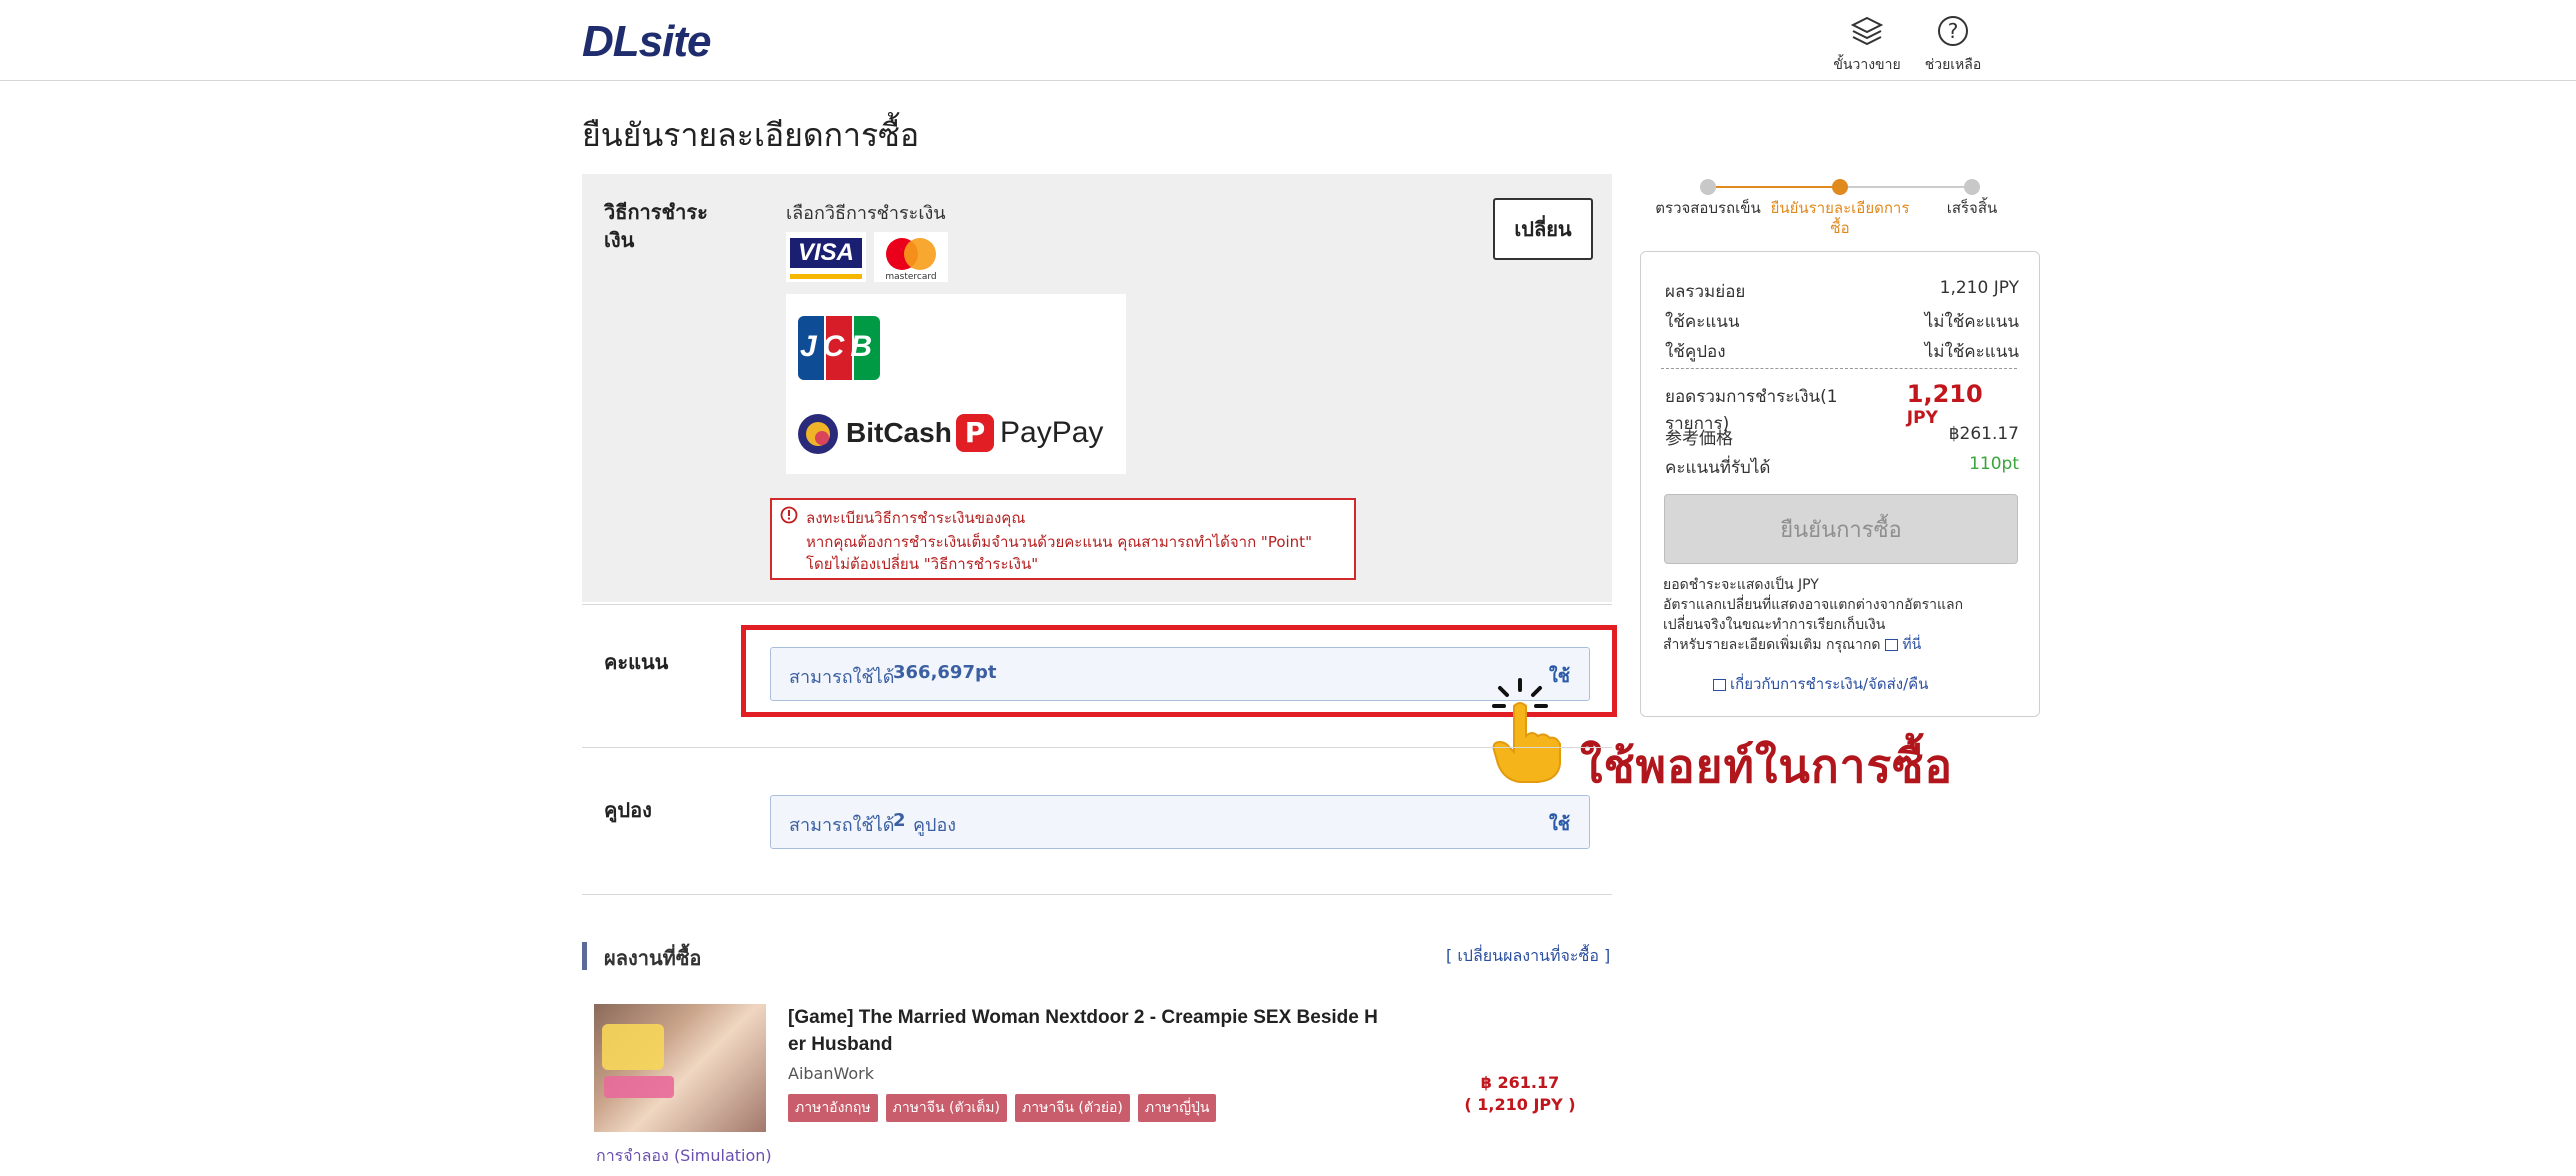  Describe the element at coordinates (1839, 368) in the screenshot. I see `dashed-divider` at that location.